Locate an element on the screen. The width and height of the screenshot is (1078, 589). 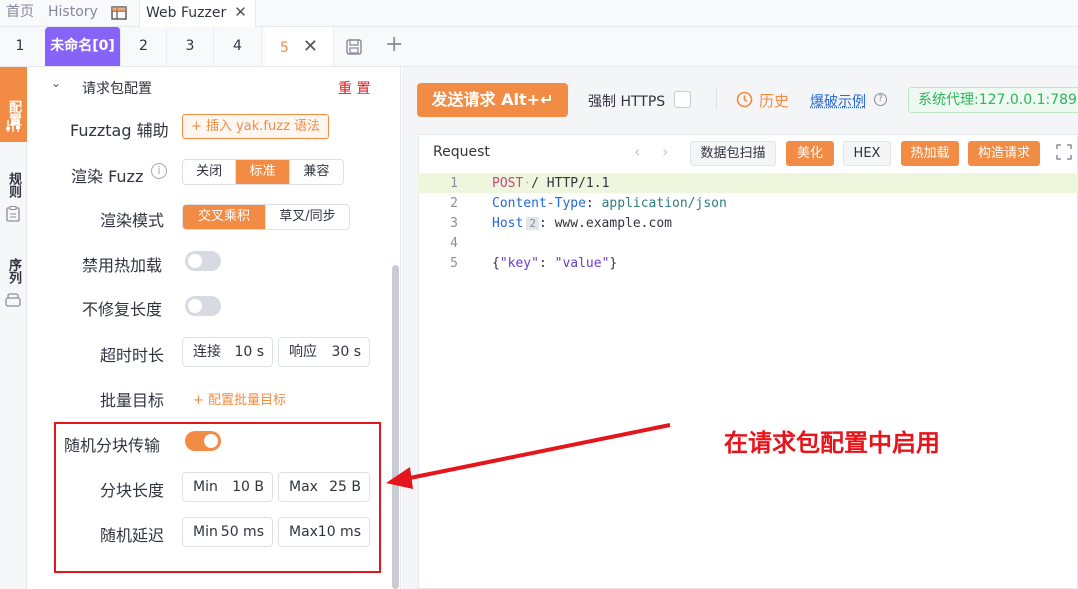
fullscreen-icon is located at coordinates (1064, 154).